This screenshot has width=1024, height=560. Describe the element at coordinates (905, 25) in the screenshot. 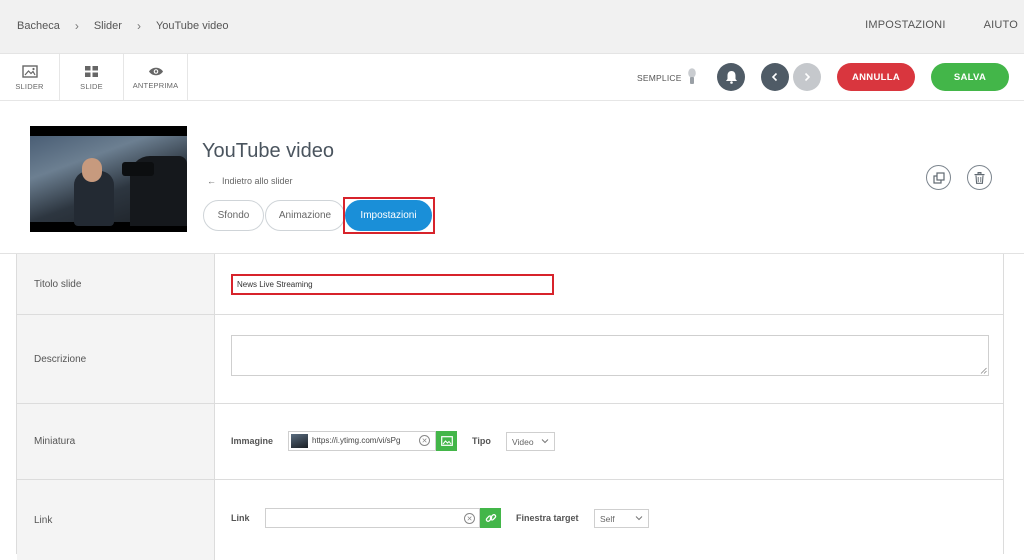

I see `settings-link: IMPOSTAZIONI` at that location.